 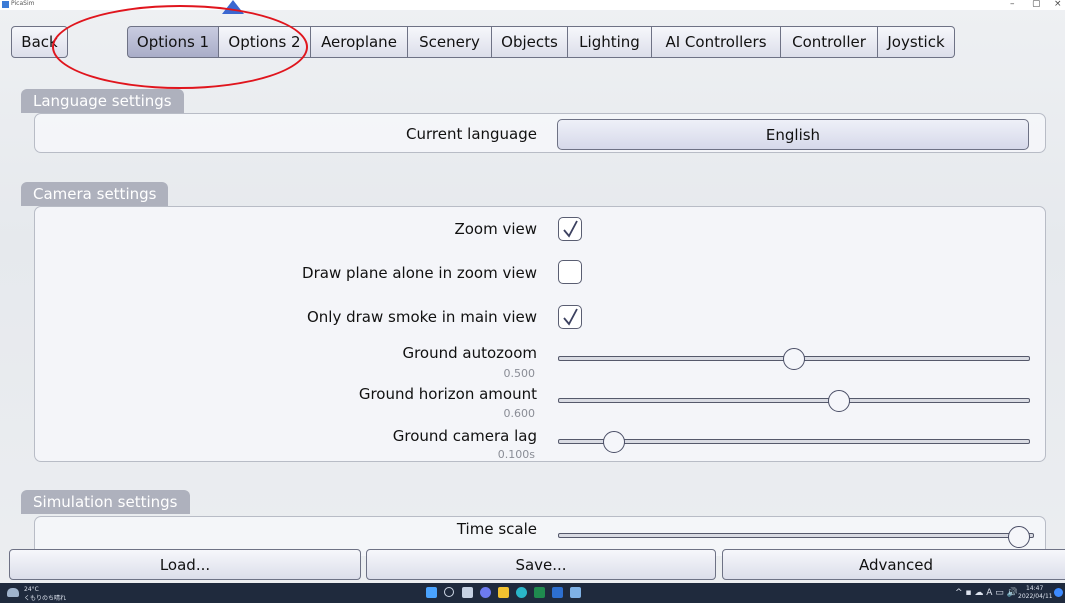 I want to click on ground-autozoom-value: 0.500, so click(x=519, y=373).